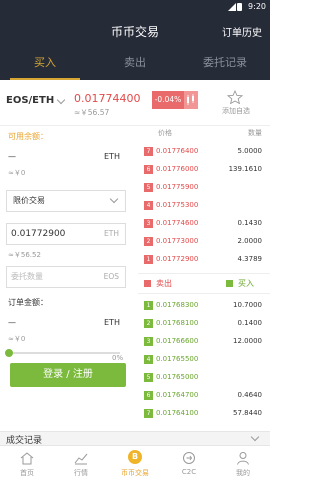 This screenshot has height=480, width=320. What do you see at coordinates (204, 152) in the screenshot?
I see `ask-row: 7 0.01776400 5.0000` at bounding box center [204, 152].